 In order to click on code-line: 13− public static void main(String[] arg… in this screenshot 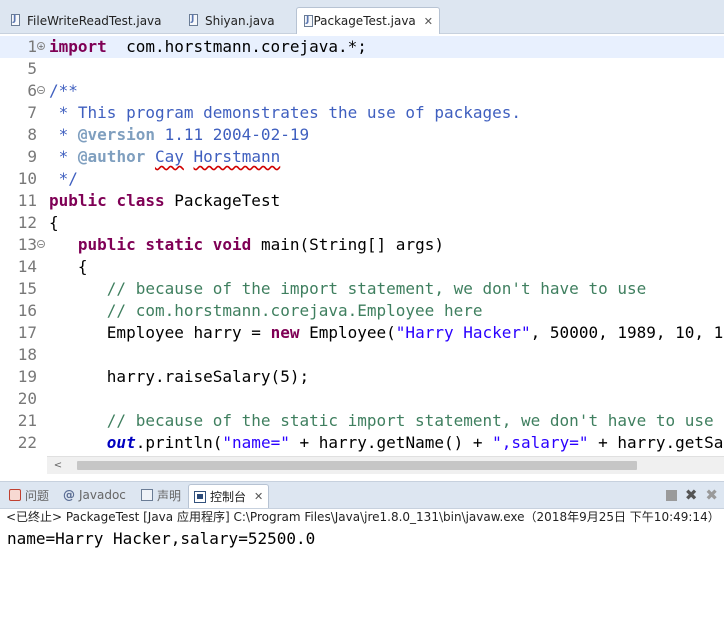, I will do `click(362, 245)`.